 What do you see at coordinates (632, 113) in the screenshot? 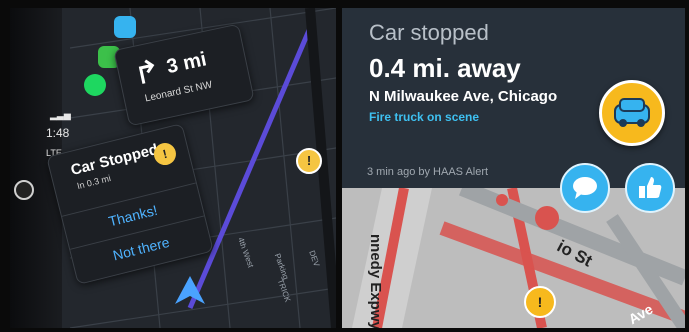
I see `car-icon` at bounding box center [632, 113].